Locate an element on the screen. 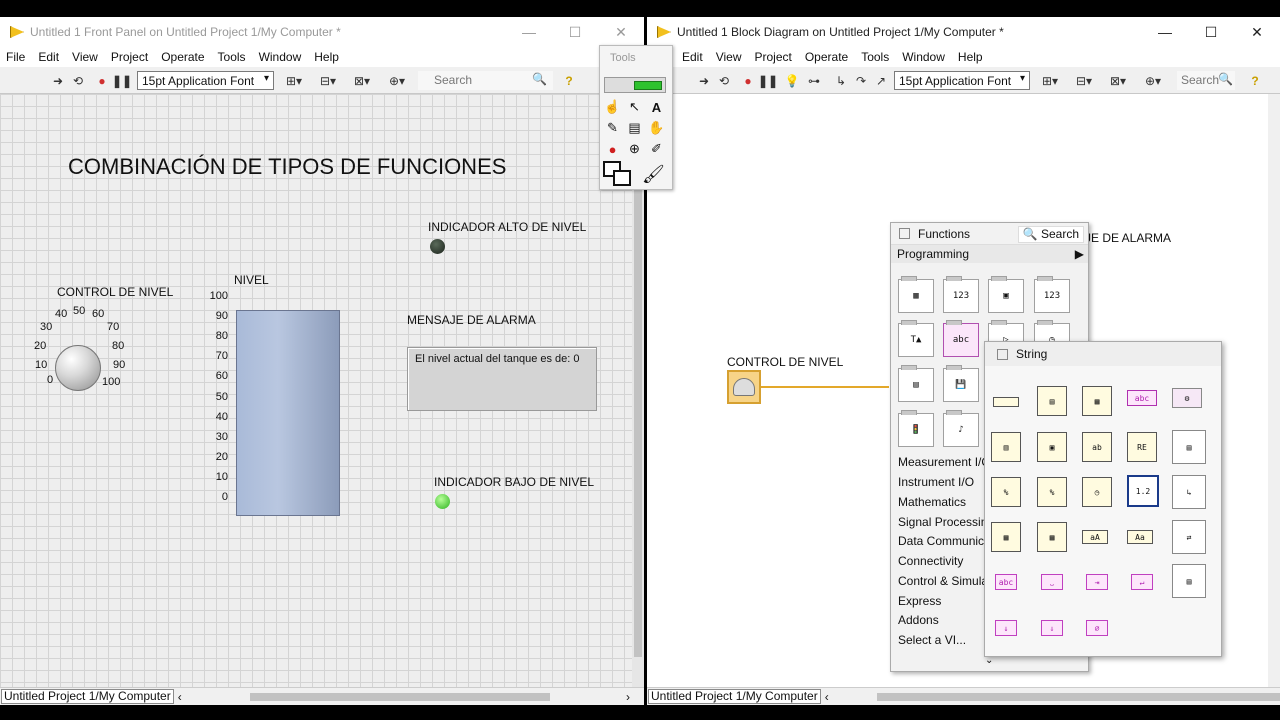  level-knob is located at coordinates (78, 368).